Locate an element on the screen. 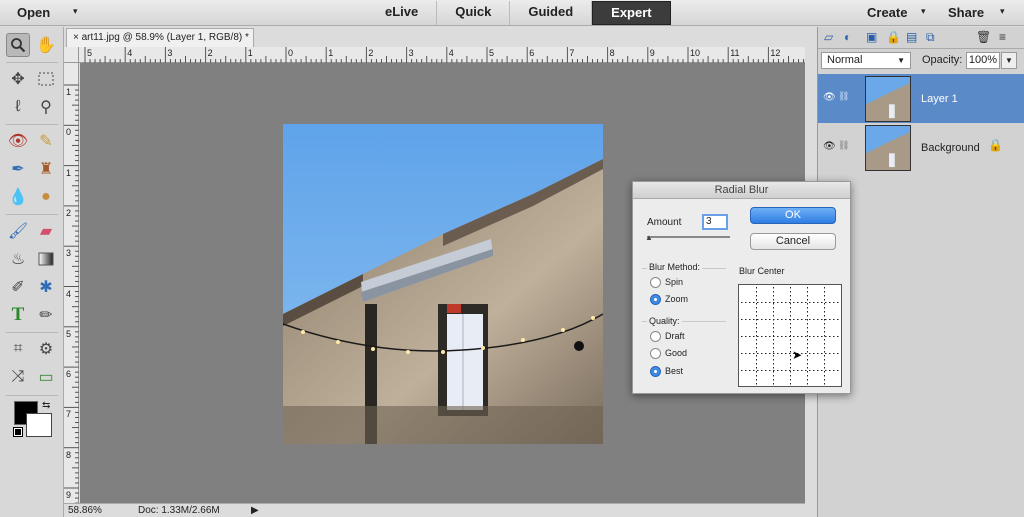 The width and height of the screenshot is (1024, 517). content-move-icon: ⤨ is located at coordinates (18, 377).